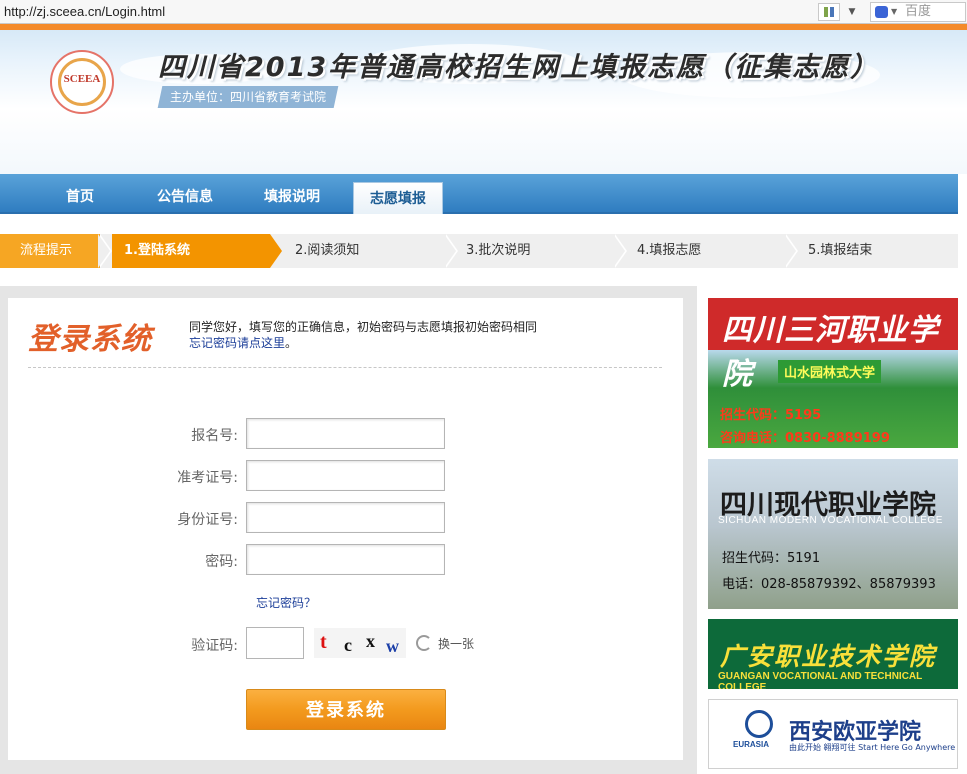 The width and height of the screenshot is (967, 774). Describe the element at coordinates (214, 646) in the screenshot. I see `captcha-label: 验证码:` at that location.